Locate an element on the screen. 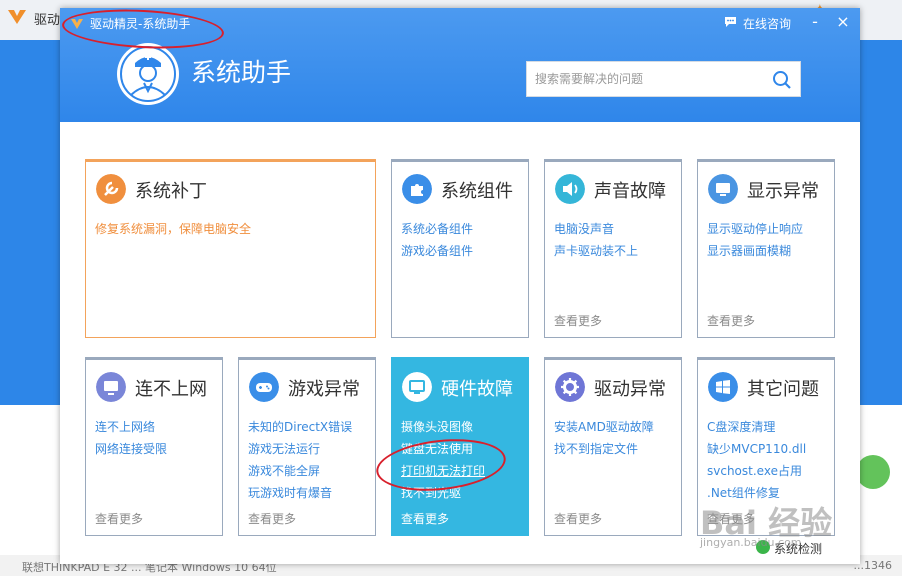  doctor-avatar-icon is located at coordinates (148, 74).